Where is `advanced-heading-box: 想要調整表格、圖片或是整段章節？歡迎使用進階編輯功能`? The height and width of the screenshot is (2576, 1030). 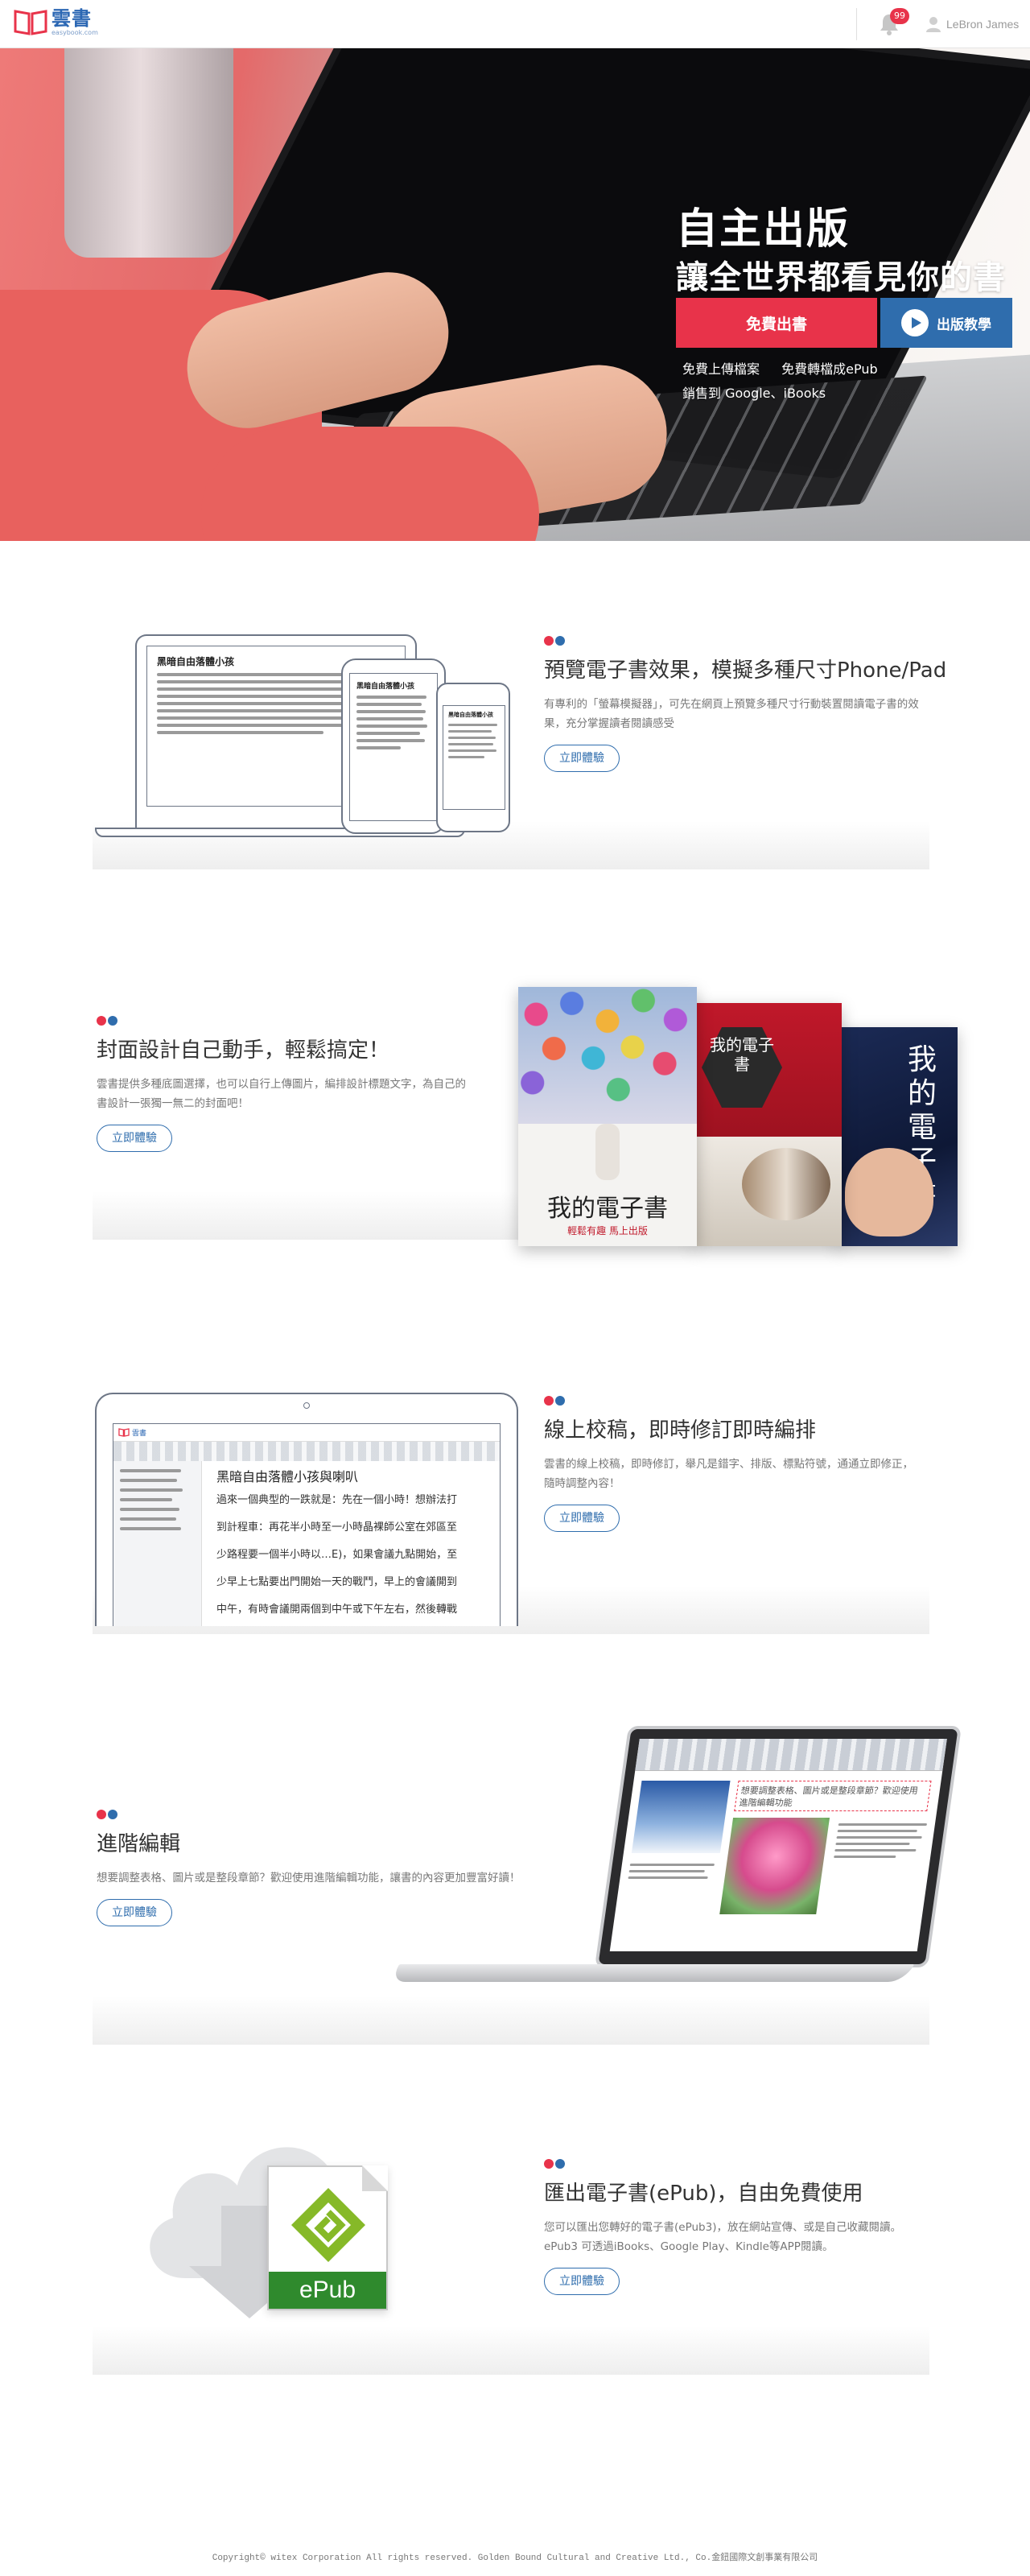
advanced-heading-box: 想要調整表格、圖片或是整段章節？歡迎使用進階編輯功能 is located at coordinates (833, 1796).